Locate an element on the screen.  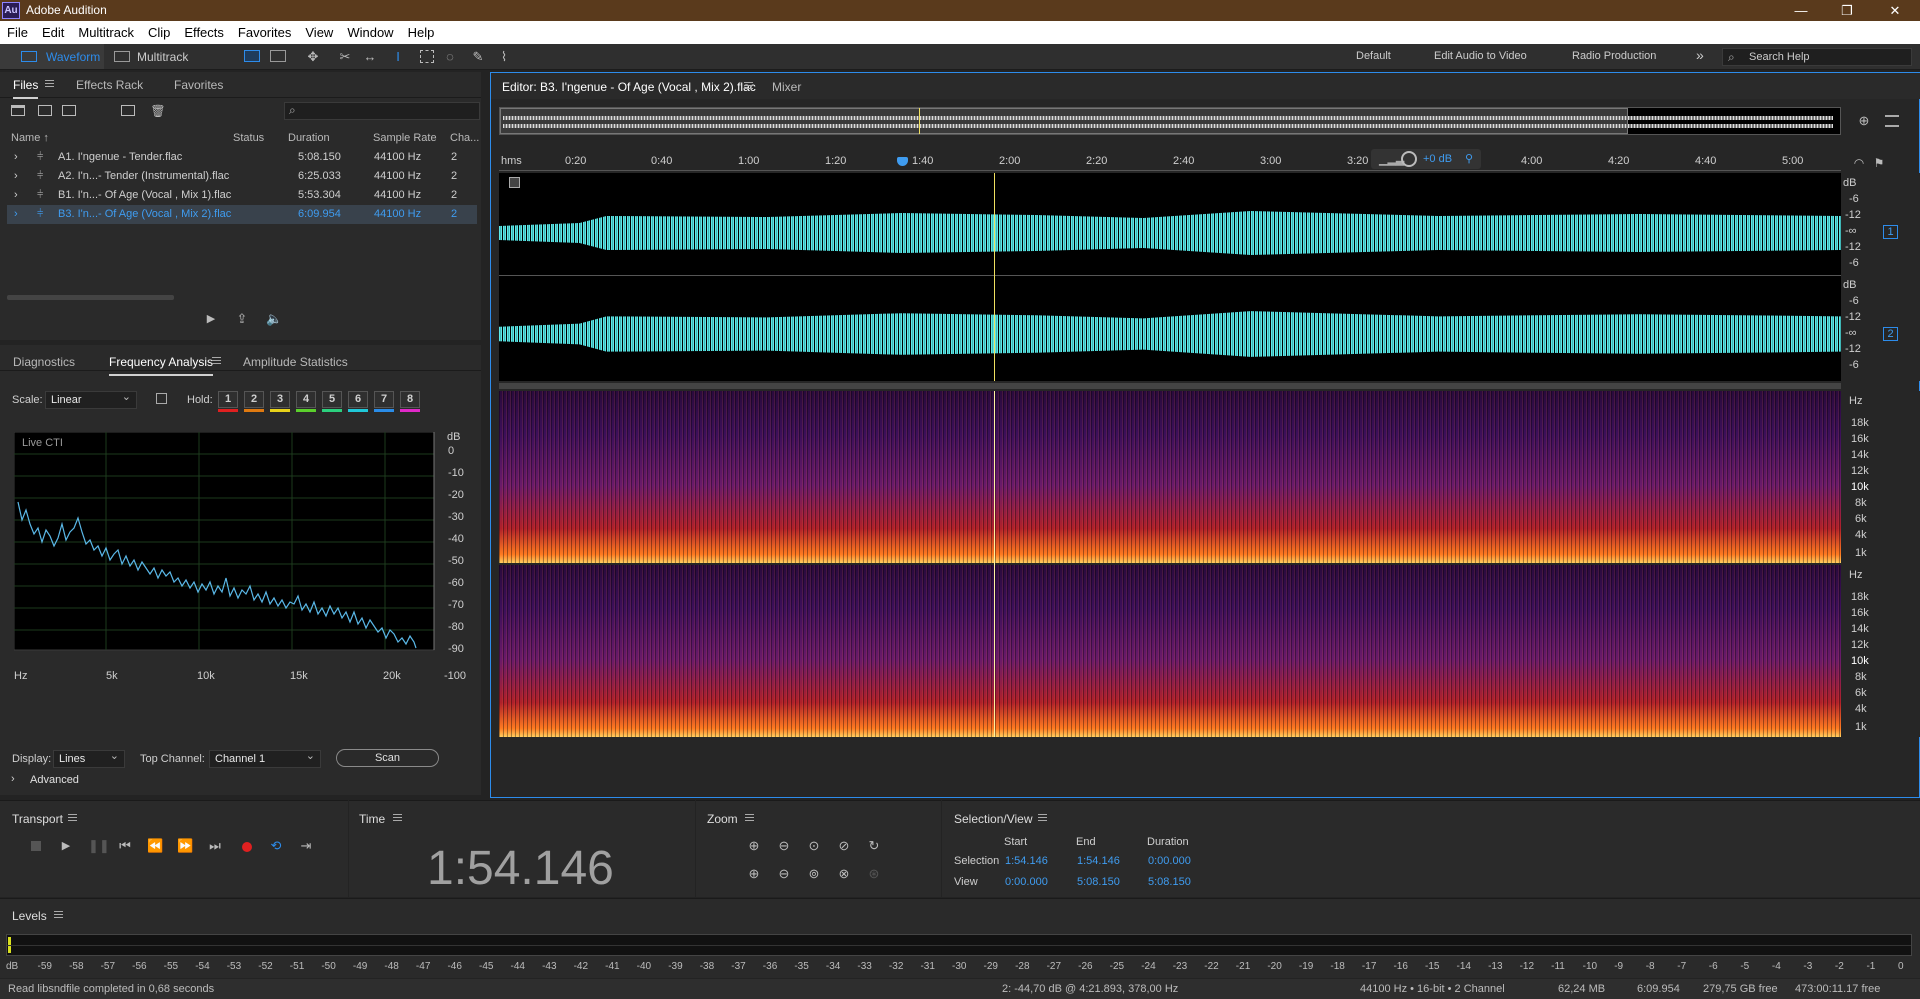
multitrack-mode-button: Multitrack is located at coordinates (151, 57).